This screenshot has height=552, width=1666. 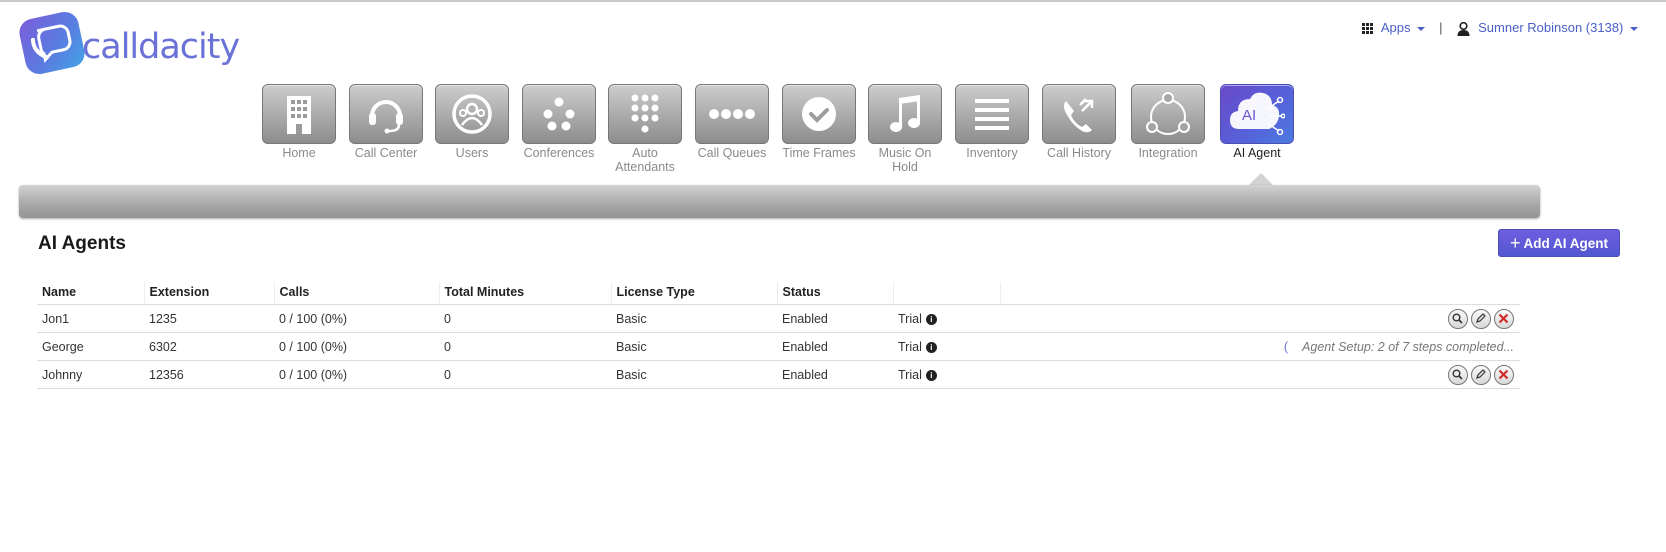 I want to click on music-note-icon, so click(x=905, y=114).